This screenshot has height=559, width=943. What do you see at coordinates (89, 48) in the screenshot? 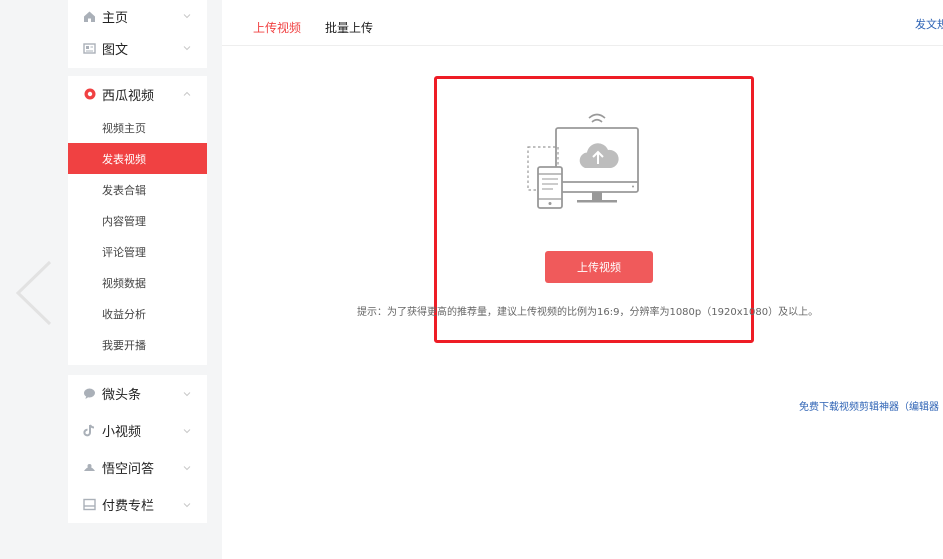
I see `article-icon` at bounding box center [89, 48].